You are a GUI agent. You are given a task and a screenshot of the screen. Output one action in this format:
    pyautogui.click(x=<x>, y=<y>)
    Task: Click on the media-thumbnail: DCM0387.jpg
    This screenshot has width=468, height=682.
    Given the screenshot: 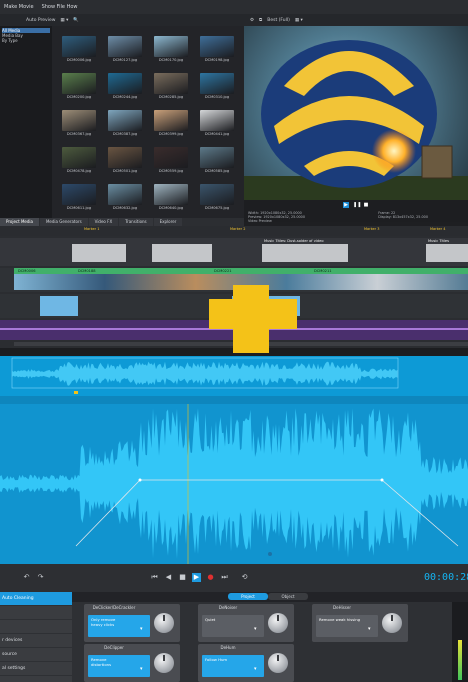 What is the action you would take?
    pyautogui.click(x=125, y=123)
    